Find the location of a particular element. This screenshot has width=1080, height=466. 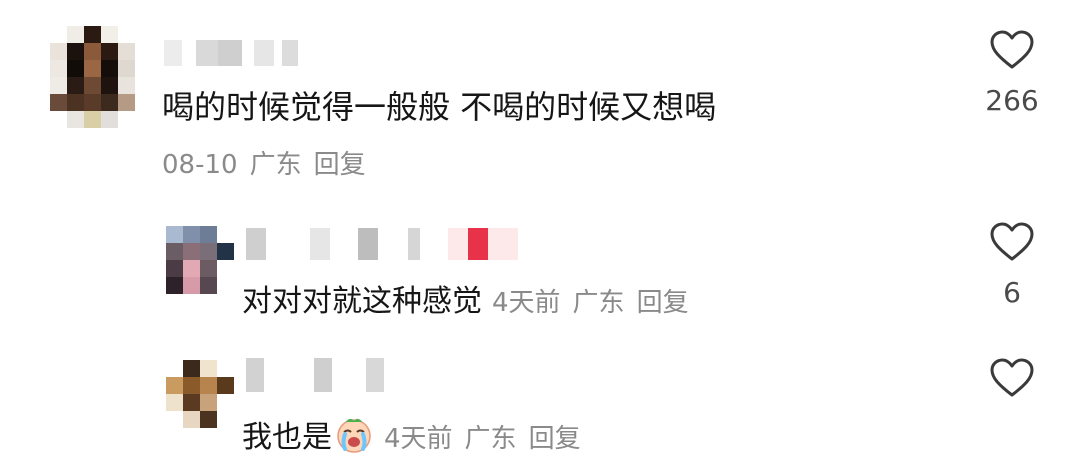

comment-text: 对对对就这种感觉 is located at coordinates (362, 301).